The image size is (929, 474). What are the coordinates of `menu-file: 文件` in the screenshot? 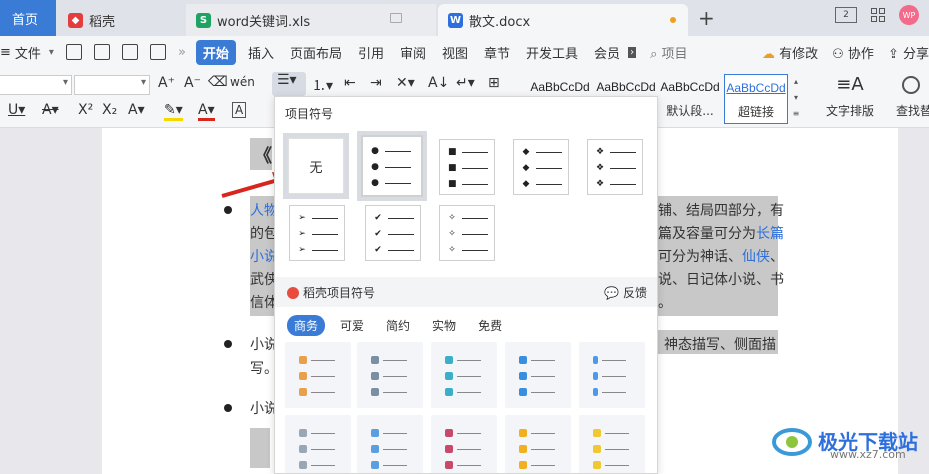 It's located at (31, 52).